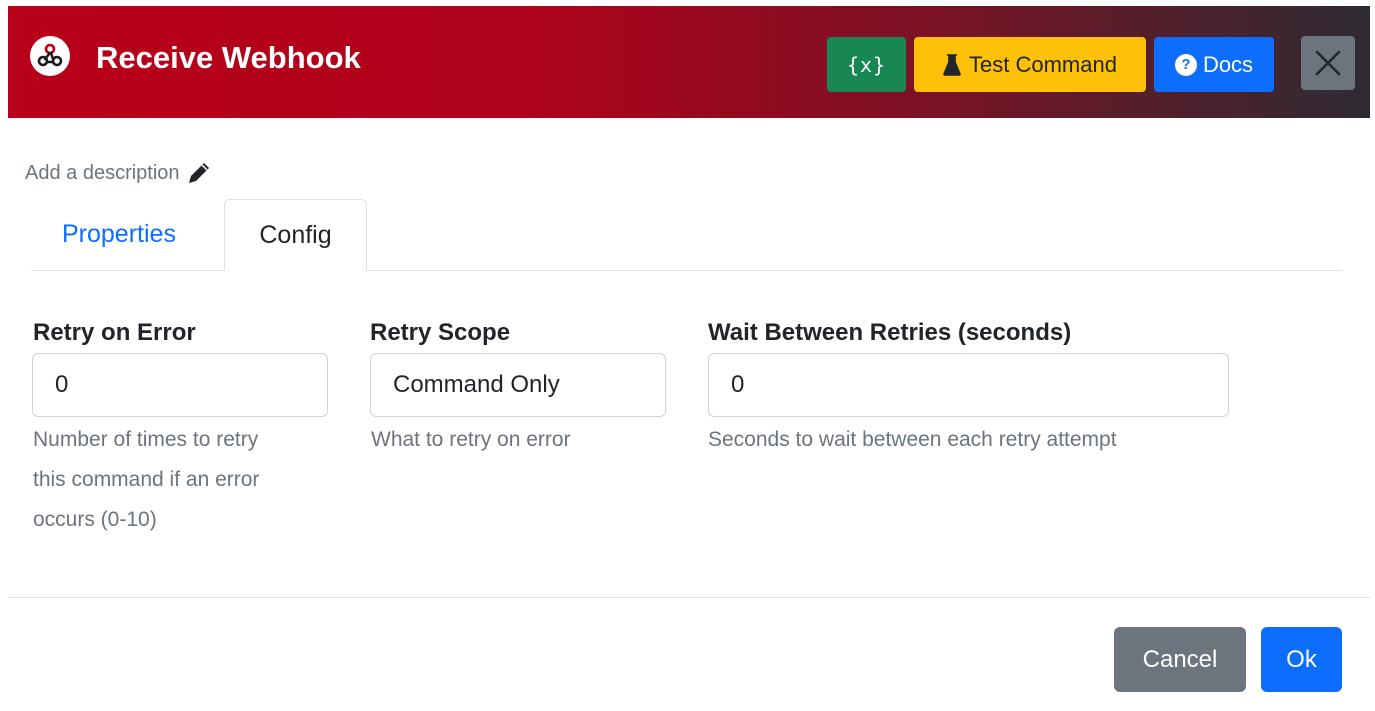  Describe the element at coordinates (95, 519) in the screenshot. I see `help-line: occurs (0-10)` at that location.